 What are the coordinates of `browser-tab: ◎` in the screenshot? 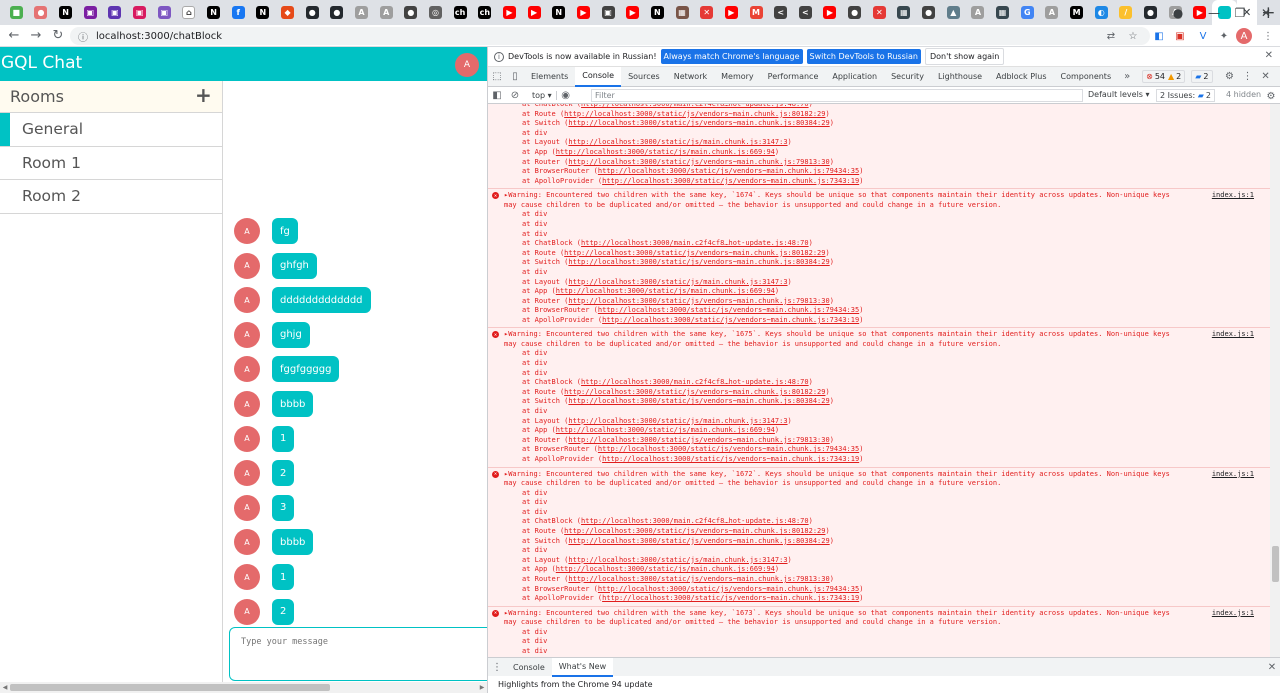 It's located at (435, 12).